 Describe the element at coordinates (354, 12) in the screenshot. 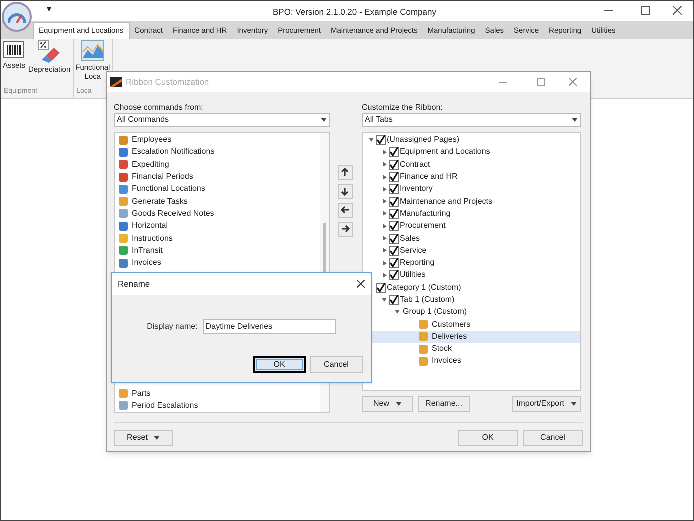

I see `window-title: BPO: Version 2.1.0.20 - Example Company` at that location.